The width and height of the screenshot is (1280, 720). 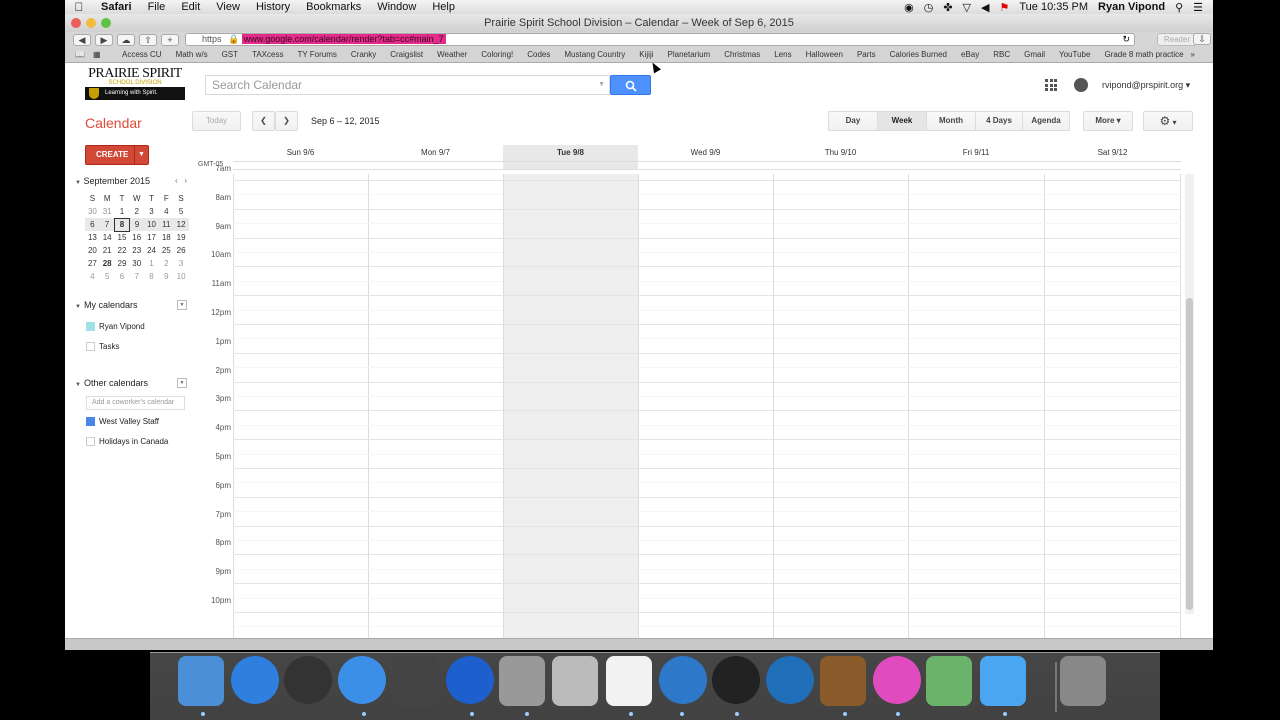 I want to click on other-calendars-options-icon: ▼, so click(x=182, y=383).